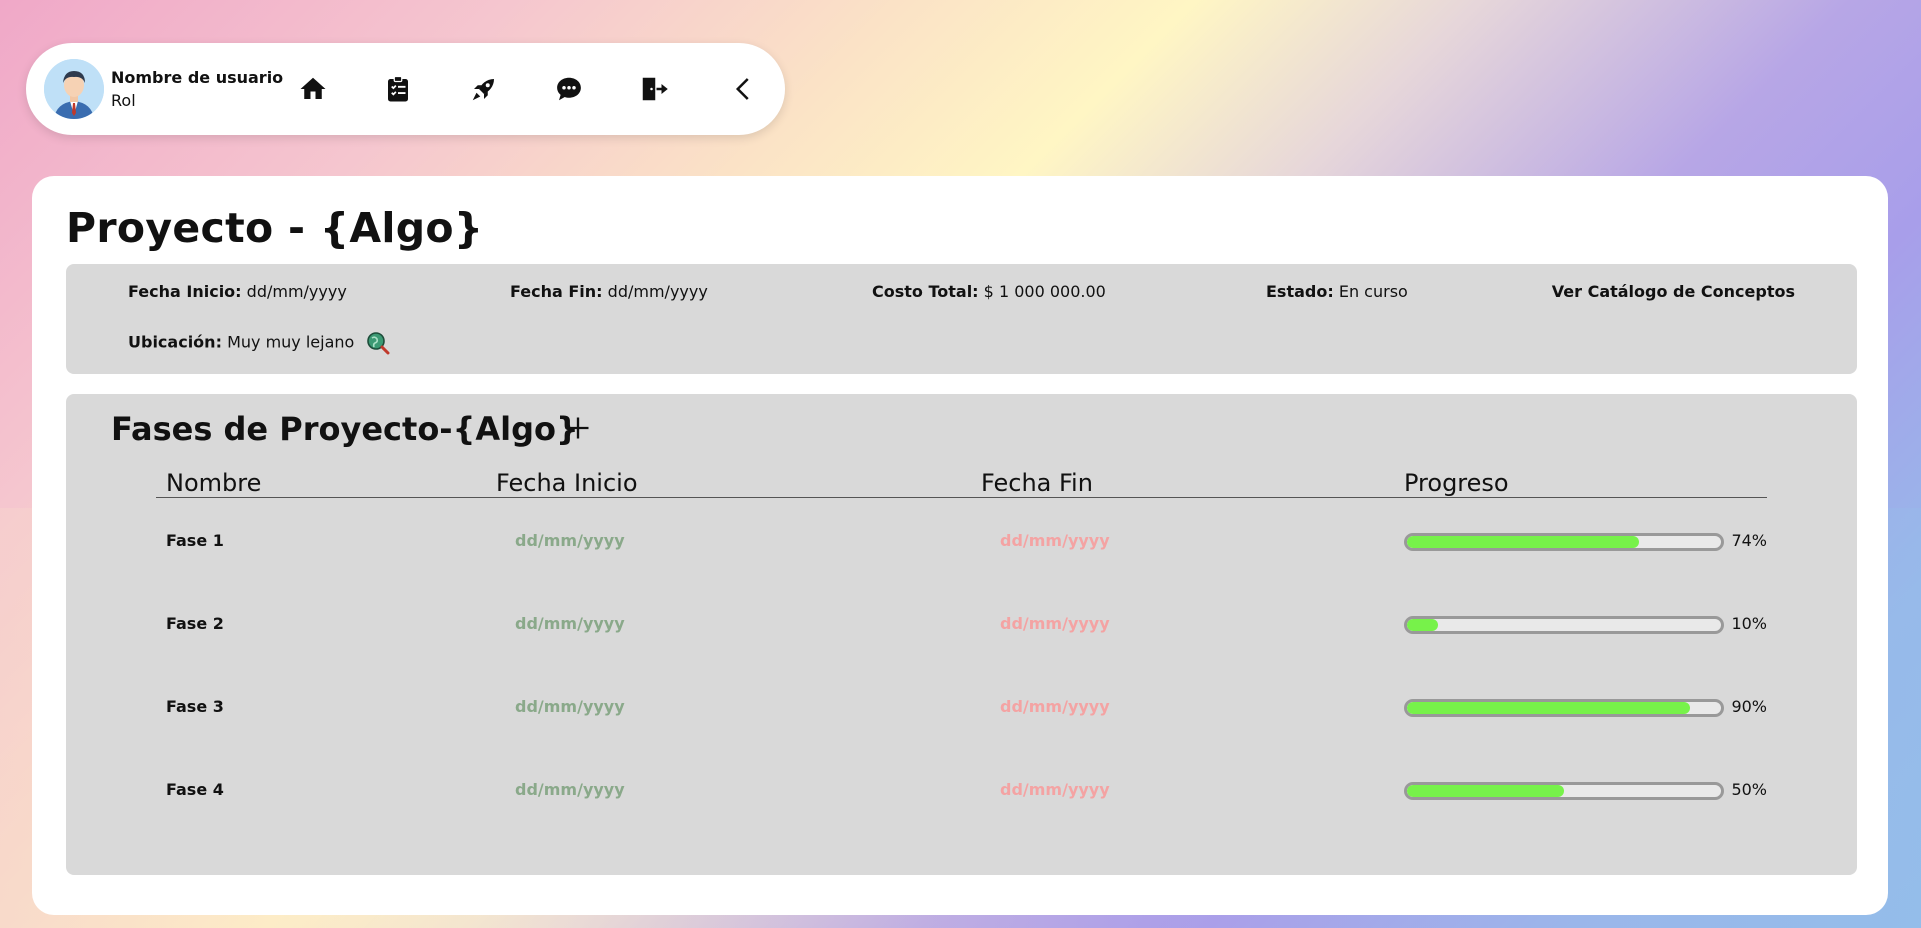 This screenshot has height=928, width=1921. I want to click on total-cost-label: Costo Total:, so click(925, 291).